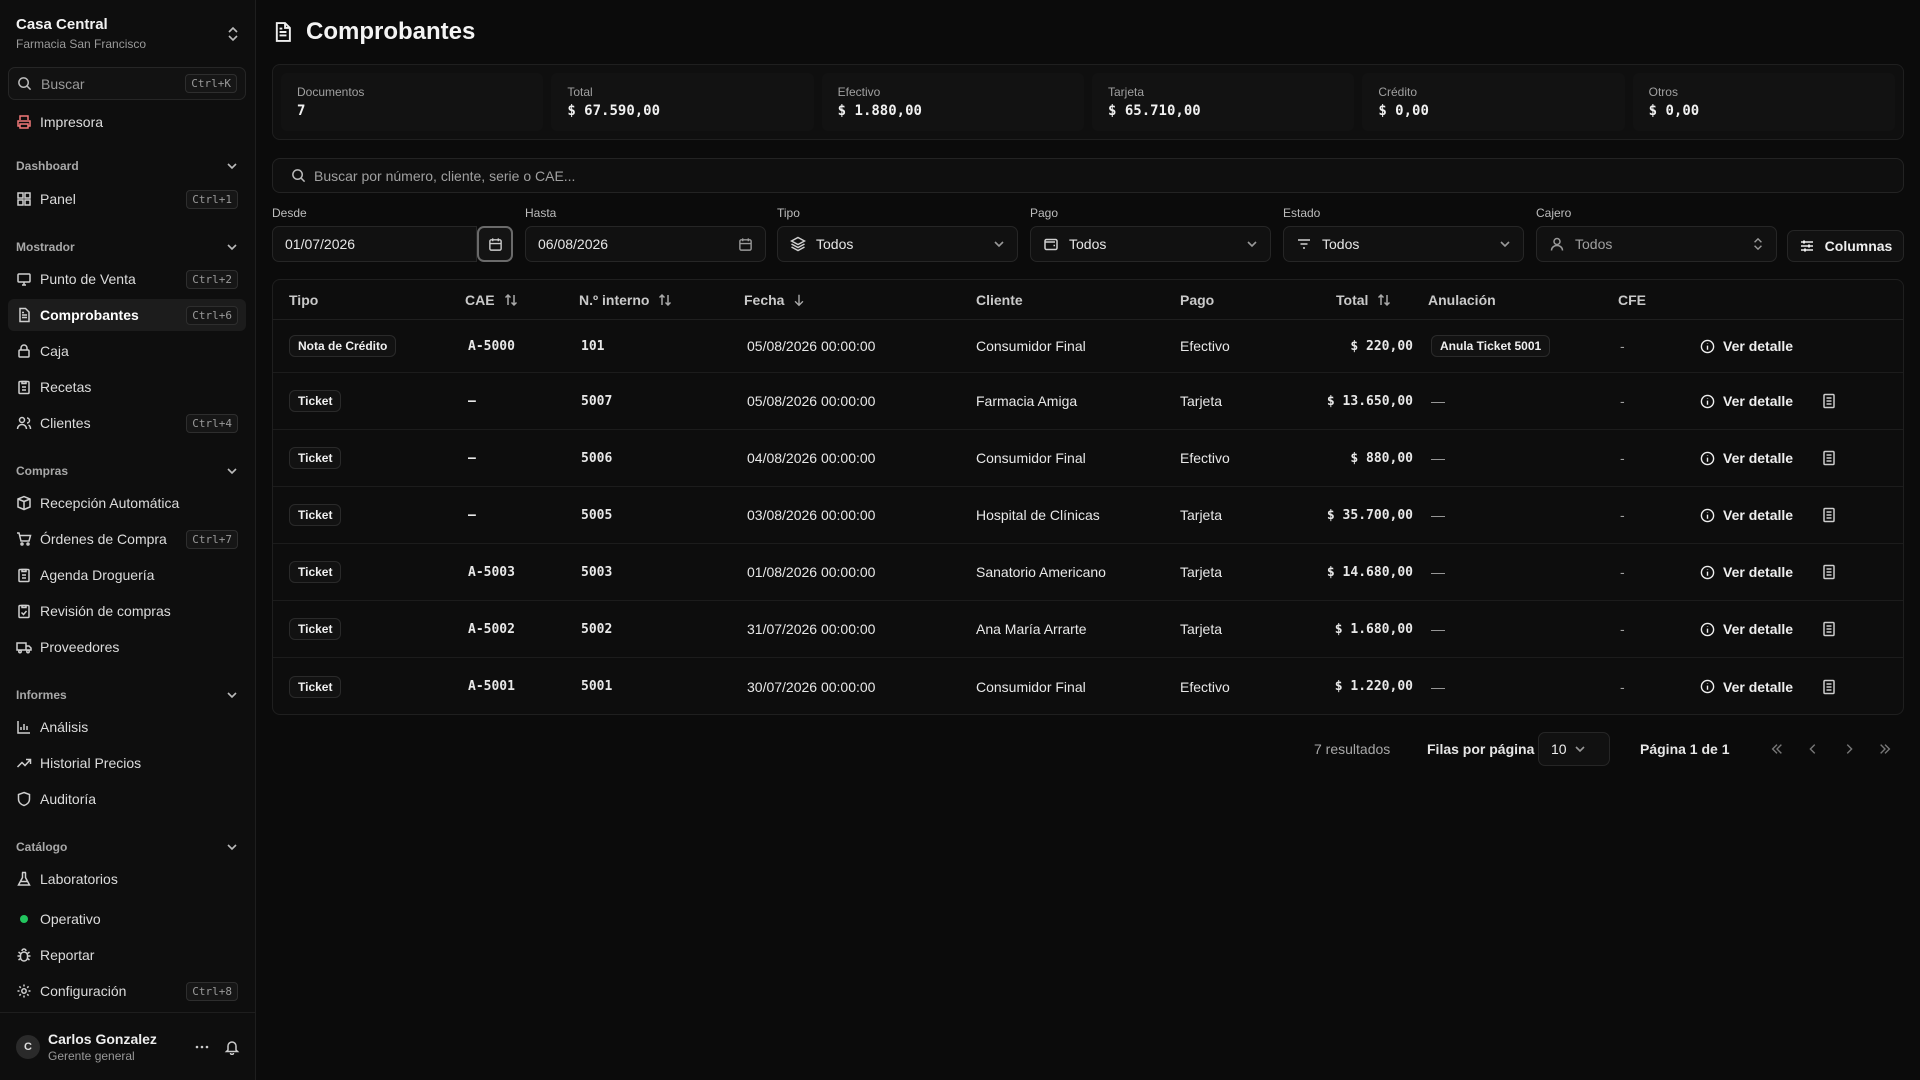  I want to click on sidebar-item-label: Configuración, so click(83, 991).